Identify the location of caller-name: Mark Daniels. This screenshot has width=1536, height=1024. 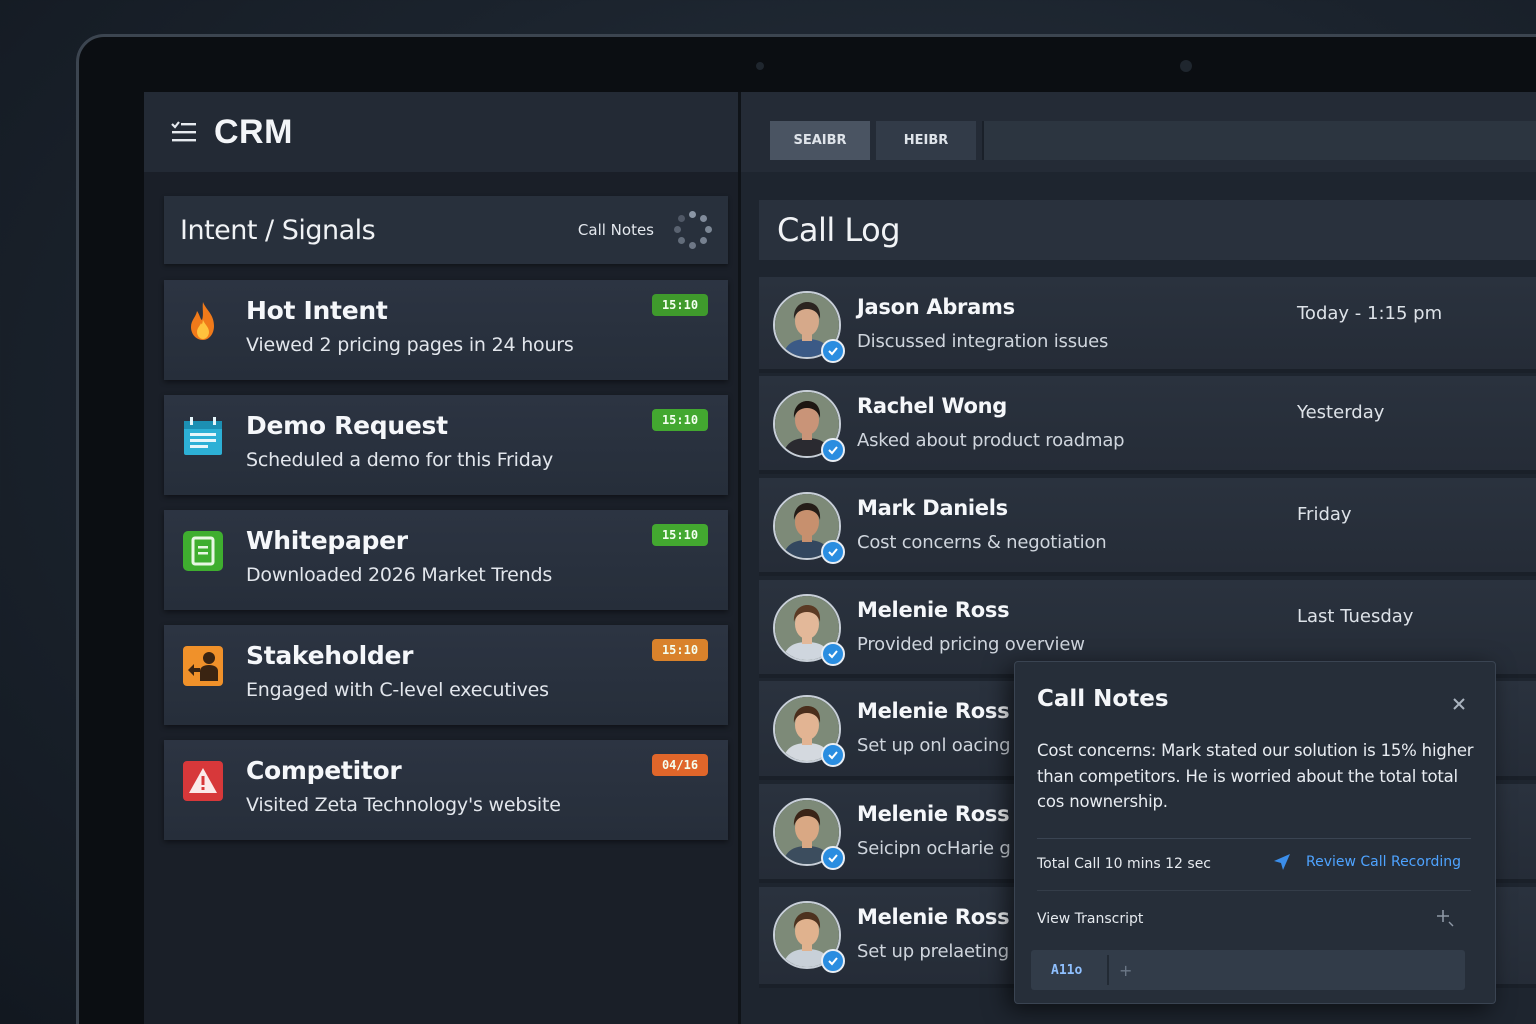
(932, 508).